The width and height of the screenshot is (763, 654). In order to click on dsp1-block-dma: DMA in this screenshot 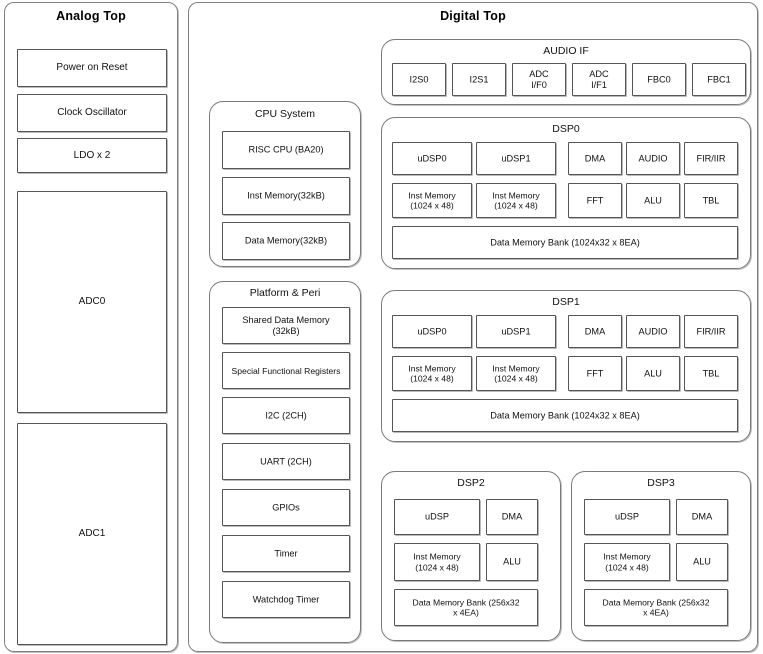, I will do `click(595, 331)`.